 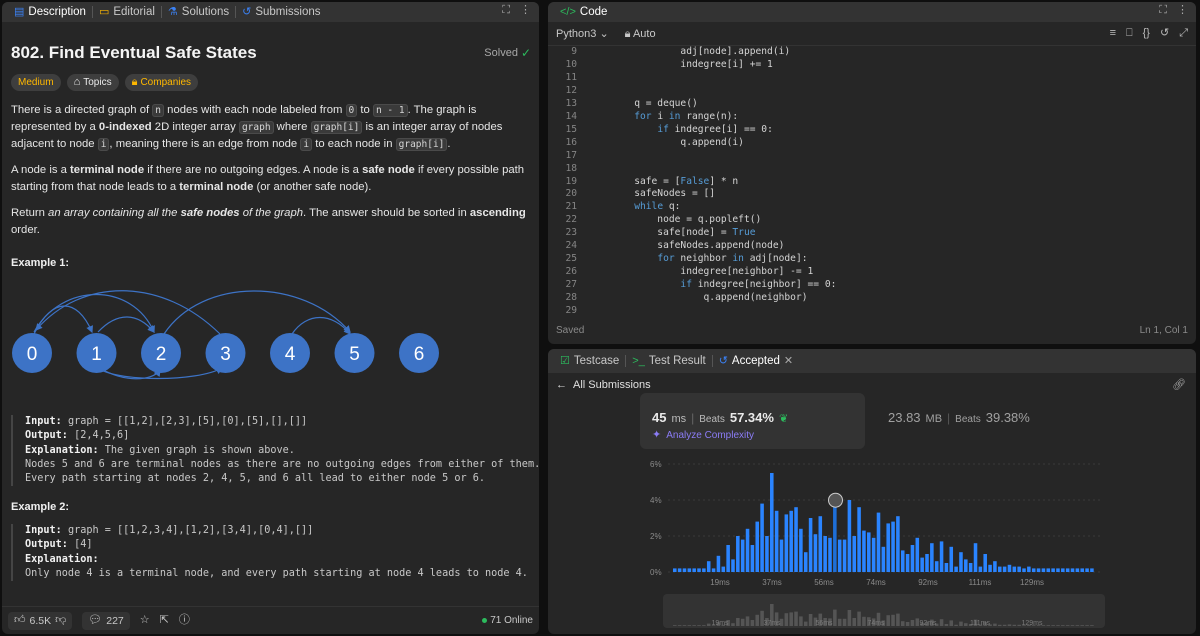 I want to click on auto-toggle: 🔒︎ Auto, so click(x=640, y=34).